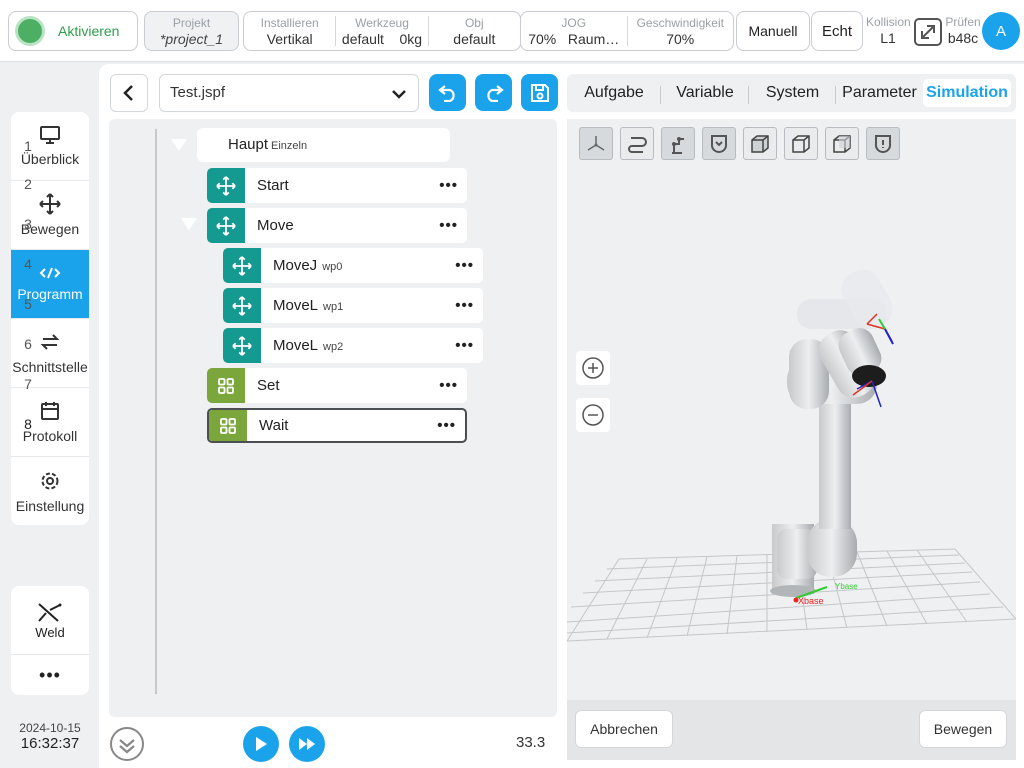  I want to click on line-number: 2, so click(28, 184).